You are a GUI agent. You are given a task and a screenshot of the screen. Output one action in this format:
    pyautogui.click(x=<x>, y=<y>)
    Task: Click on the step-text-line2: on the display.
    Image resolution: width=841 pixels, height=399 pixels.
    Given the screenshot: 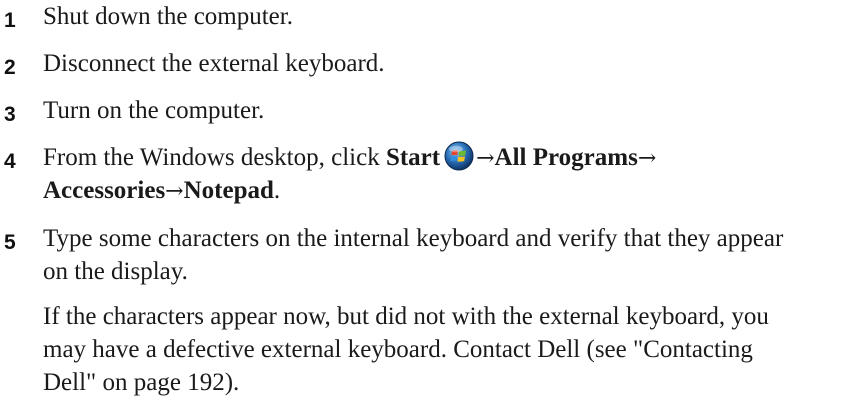 What is the action you would take?
    pyautogui.click(x=115, y=271)
    